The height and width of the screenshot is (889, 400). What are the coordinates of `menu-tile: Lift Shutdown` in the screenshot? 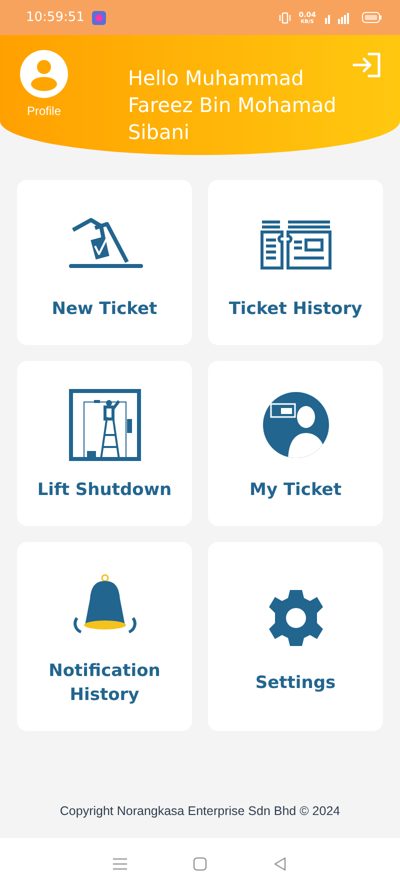 It's located at (104, 443).